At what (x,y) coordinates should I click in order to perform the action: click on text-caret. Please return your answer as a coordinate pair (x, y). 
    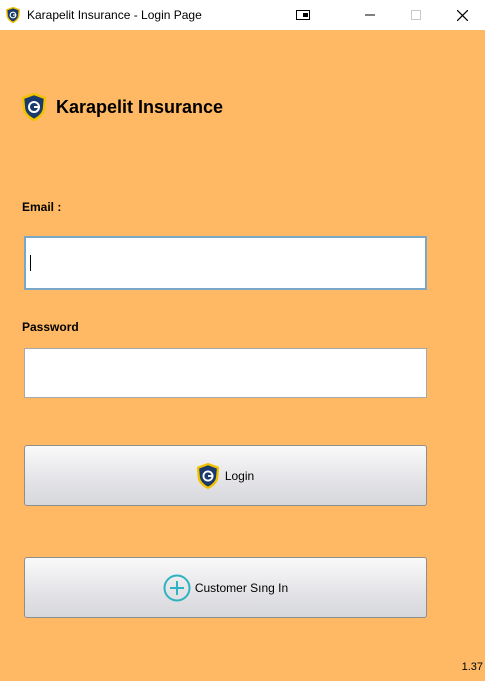
    Looking at the image, I should click on (30, 263).